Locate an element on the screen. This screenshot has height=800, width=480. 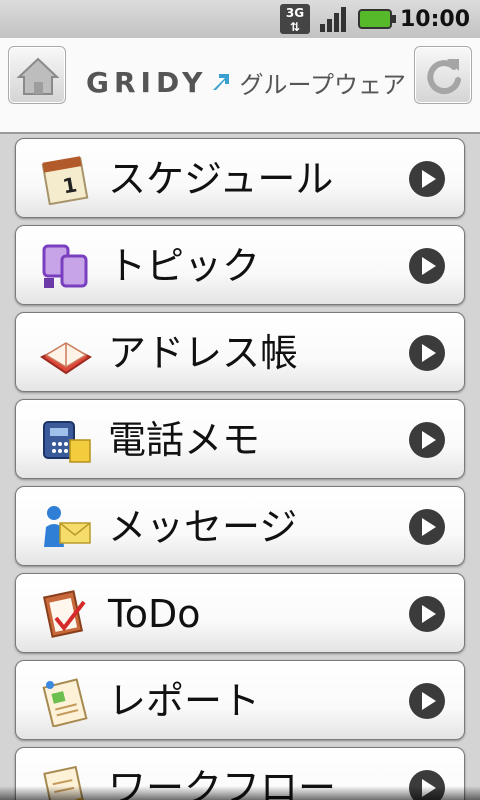
home-button is located at coordinates (37, 75).